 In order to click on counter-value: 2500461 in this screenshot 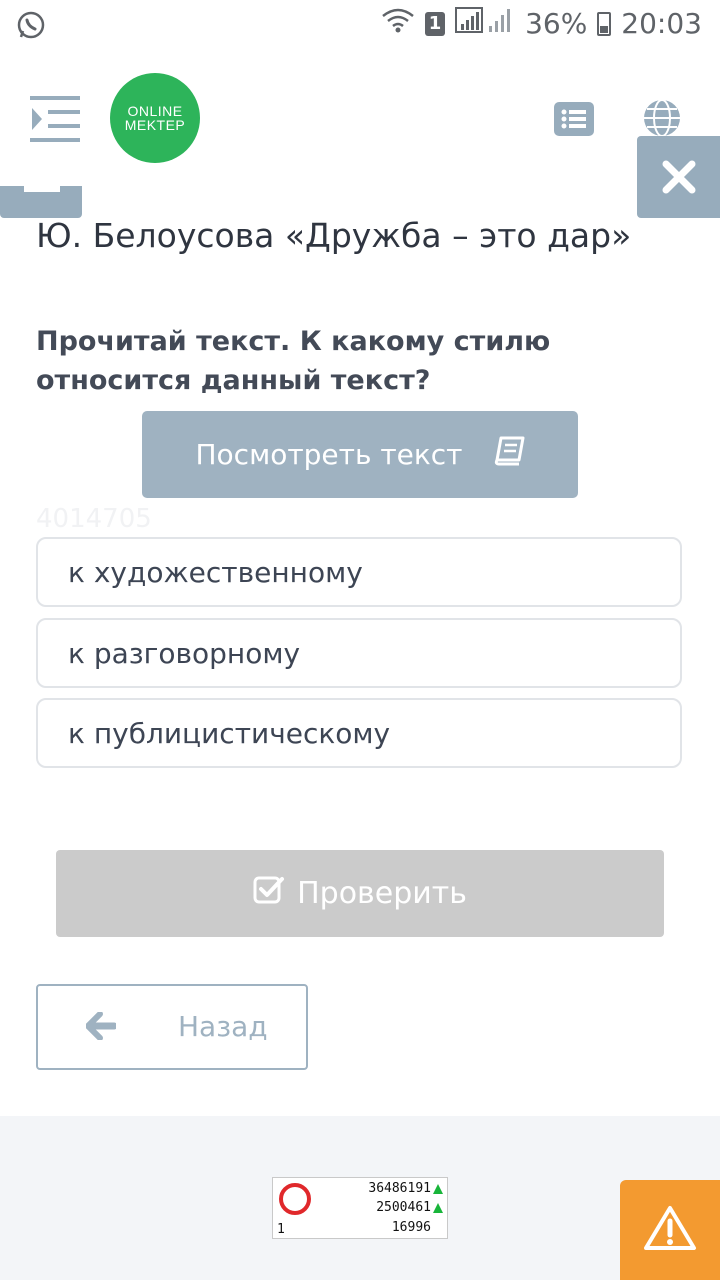, I will do `click(403, 1207)`.